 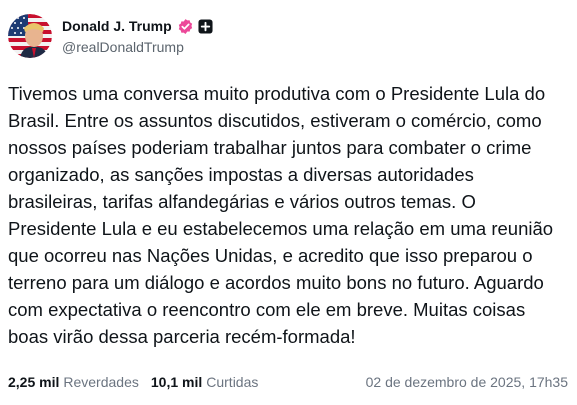 I want to click on likes-count: 10,1 mil, so click(x=176, y=382).